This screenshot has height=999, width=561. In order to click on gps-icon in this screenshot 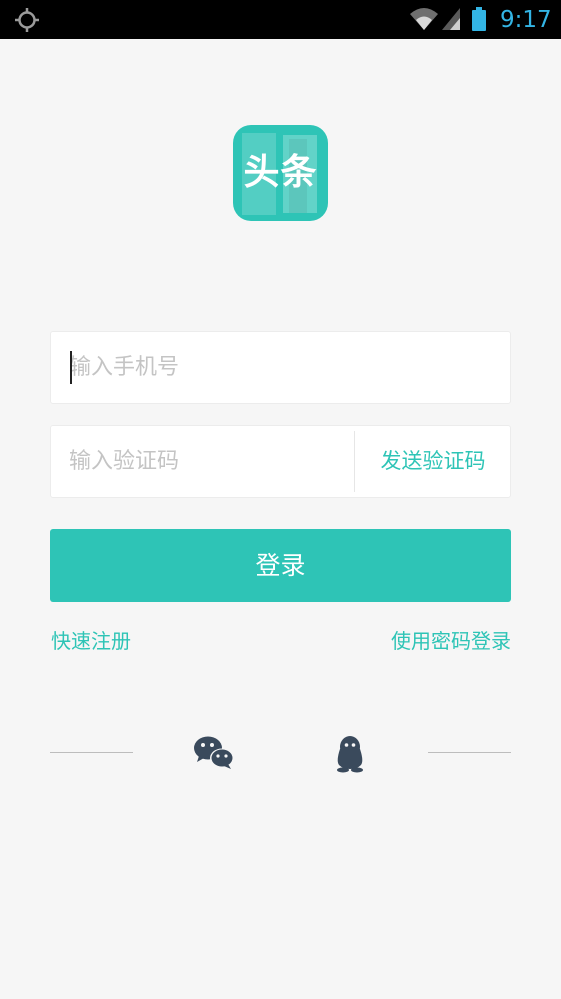, I will do `click(27, 20)`.